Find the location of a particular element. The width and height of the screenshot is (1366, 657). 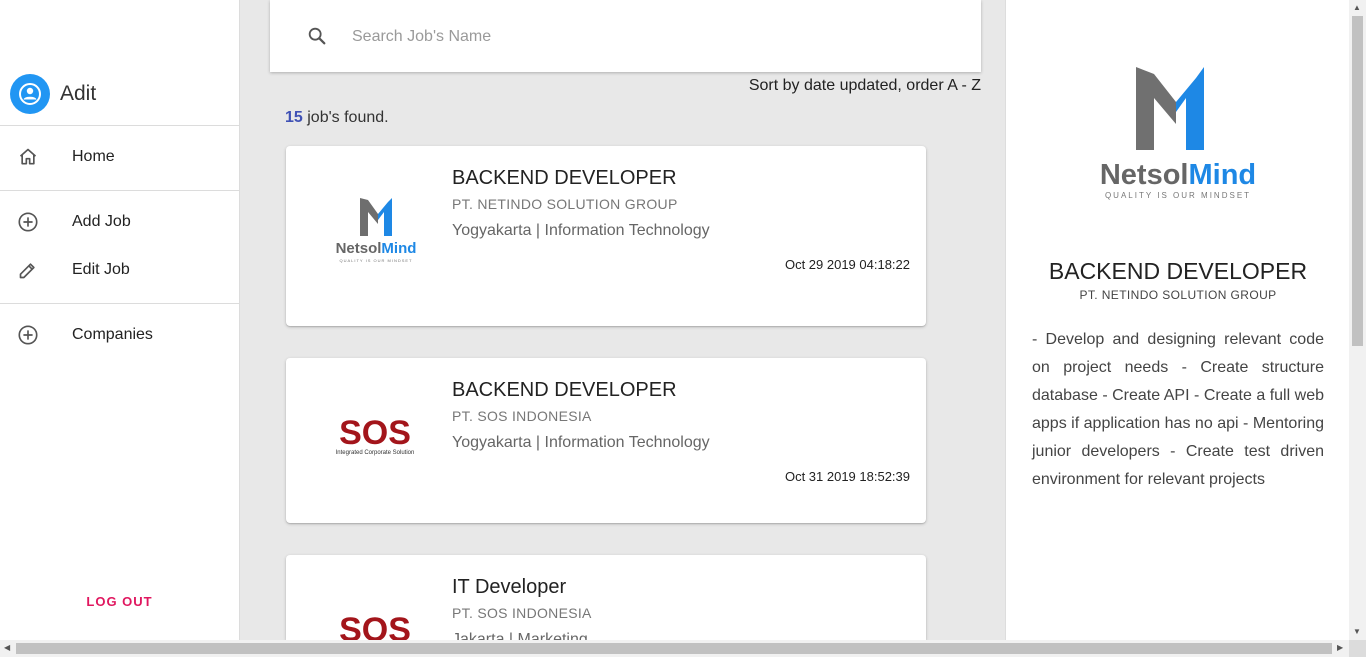

search-icon is located at coordinates (317, 38).